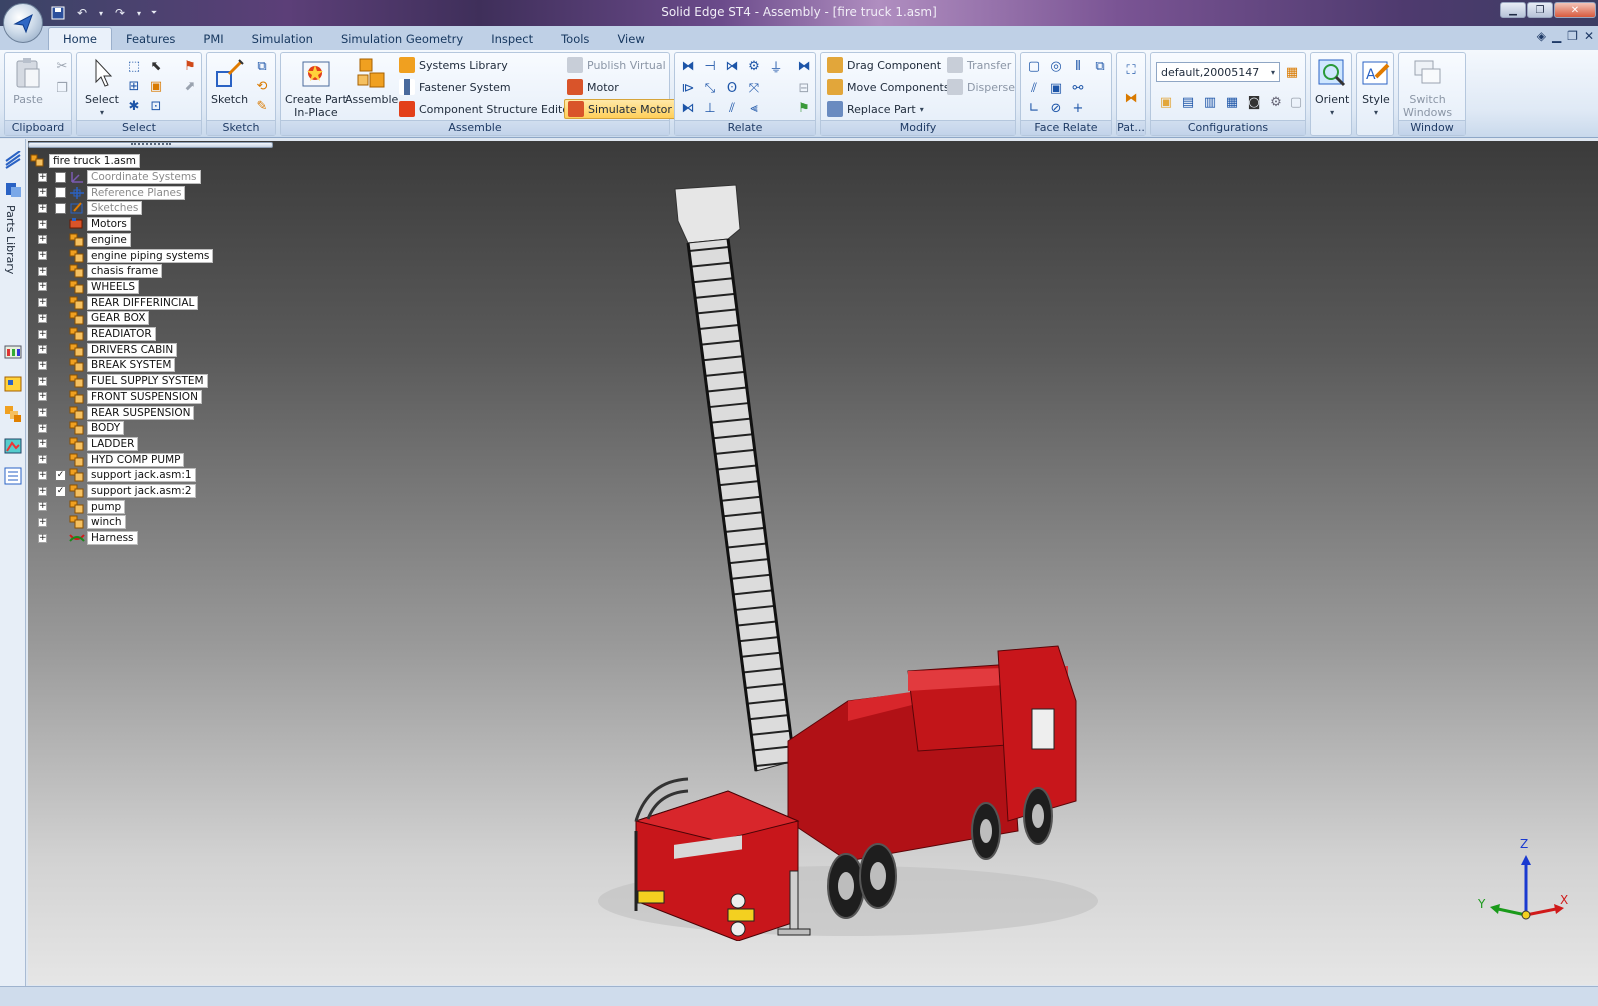 This screenshot has width=1598, height=1006. What do you see at coordinates (1078, 88) in the screenshot?
I see `tangent-face-icon: ⚯` at bounding box center [1078, 88].